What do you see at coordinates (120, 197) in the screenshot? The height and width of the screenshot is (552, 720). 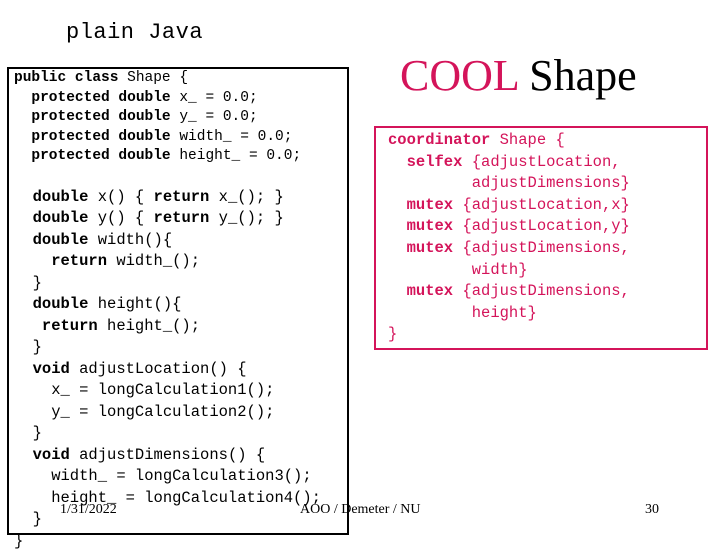 I see `code-text: x() {` at bounding box center [120, 197].